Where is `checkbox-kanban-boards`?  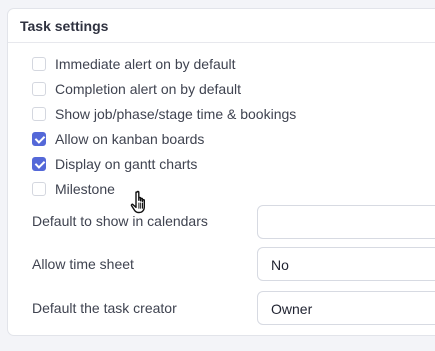 checkbox-kanban-boards is located at coordinates (39, 139).